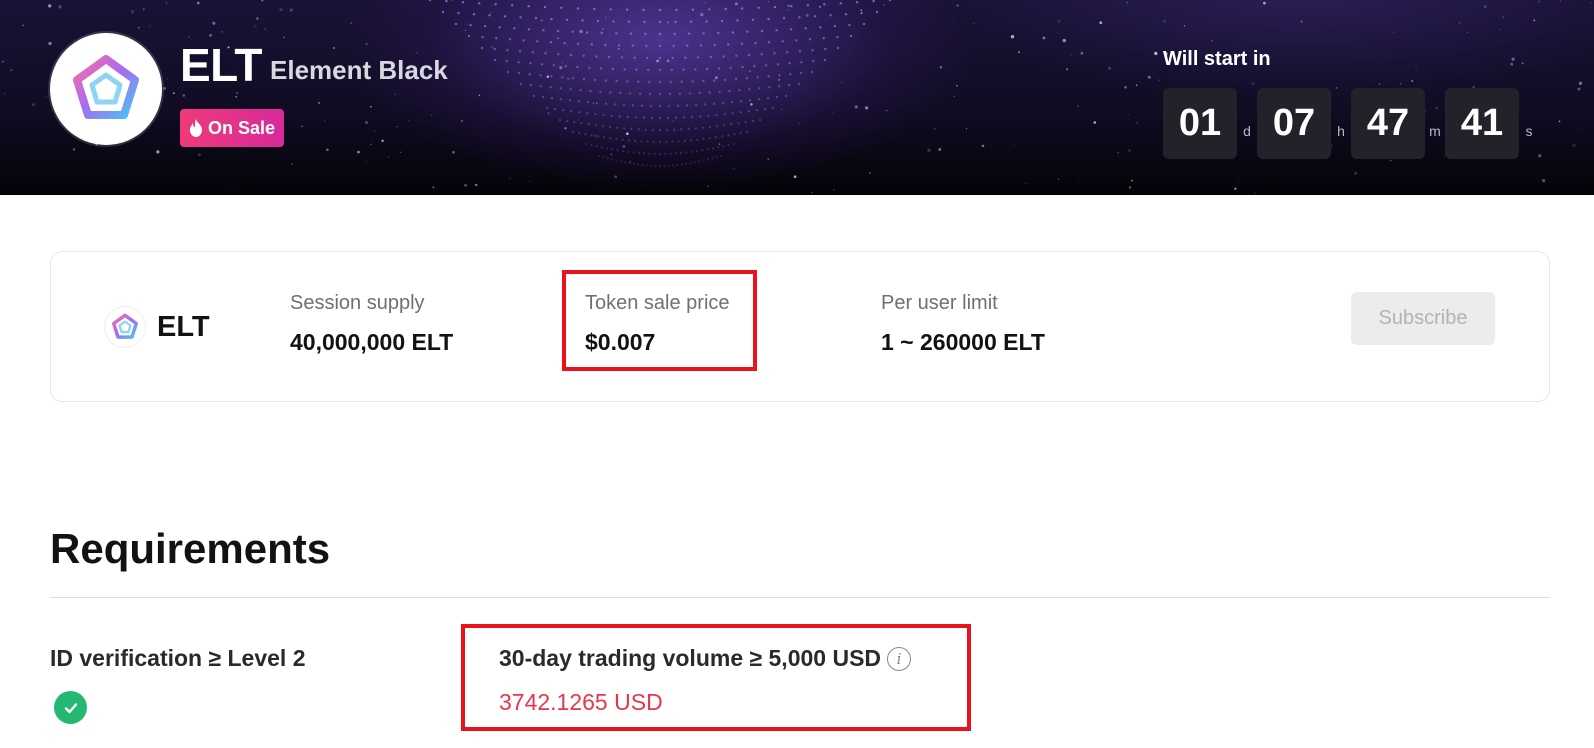  Describe the element at coordinates (1294, 123) in the screenshot. I see `countdown-hours: 07` at that location.